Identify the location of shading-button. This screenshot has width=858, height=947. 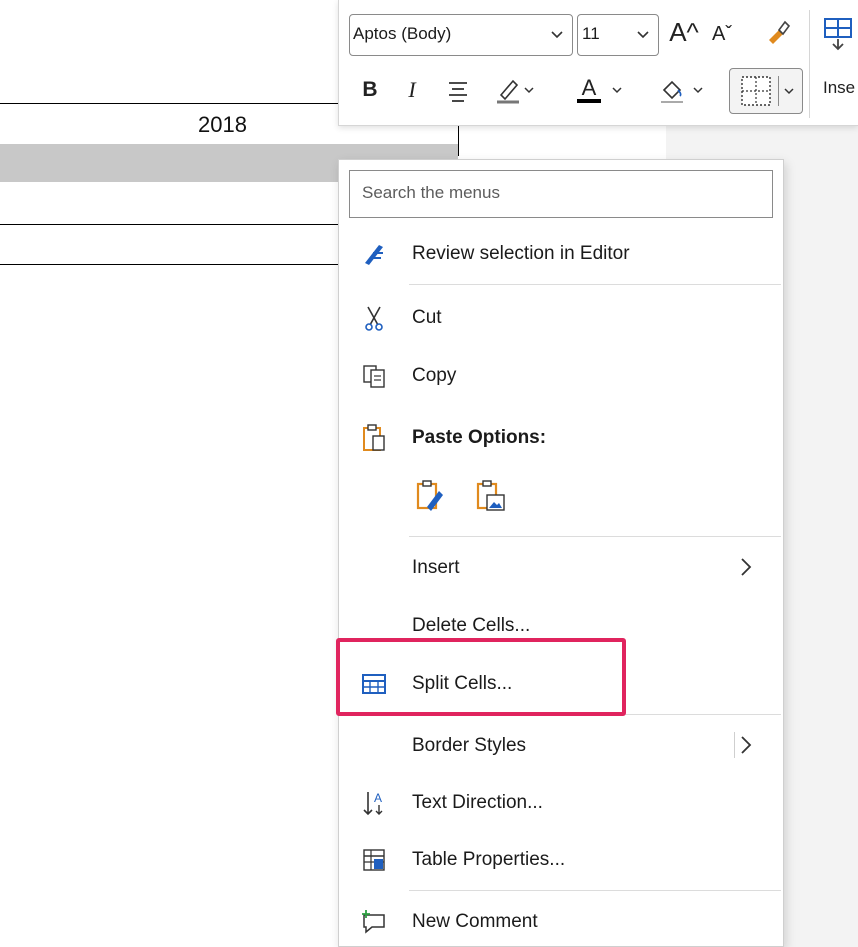
(681, 90).